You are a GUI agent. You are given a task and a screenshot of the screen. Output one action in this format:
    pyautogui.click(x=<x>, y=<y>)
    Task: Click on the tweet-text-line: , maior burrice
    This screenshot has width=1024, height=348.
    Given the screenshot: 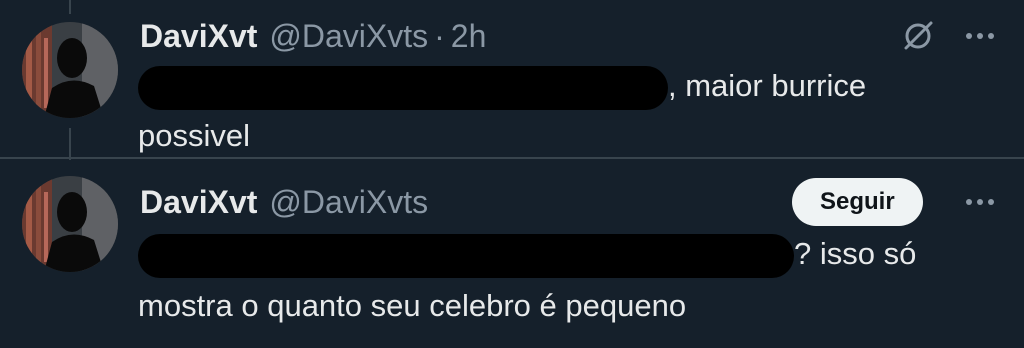 What is the action you would take?
    pyautogui.click(x=502, y=86)
    